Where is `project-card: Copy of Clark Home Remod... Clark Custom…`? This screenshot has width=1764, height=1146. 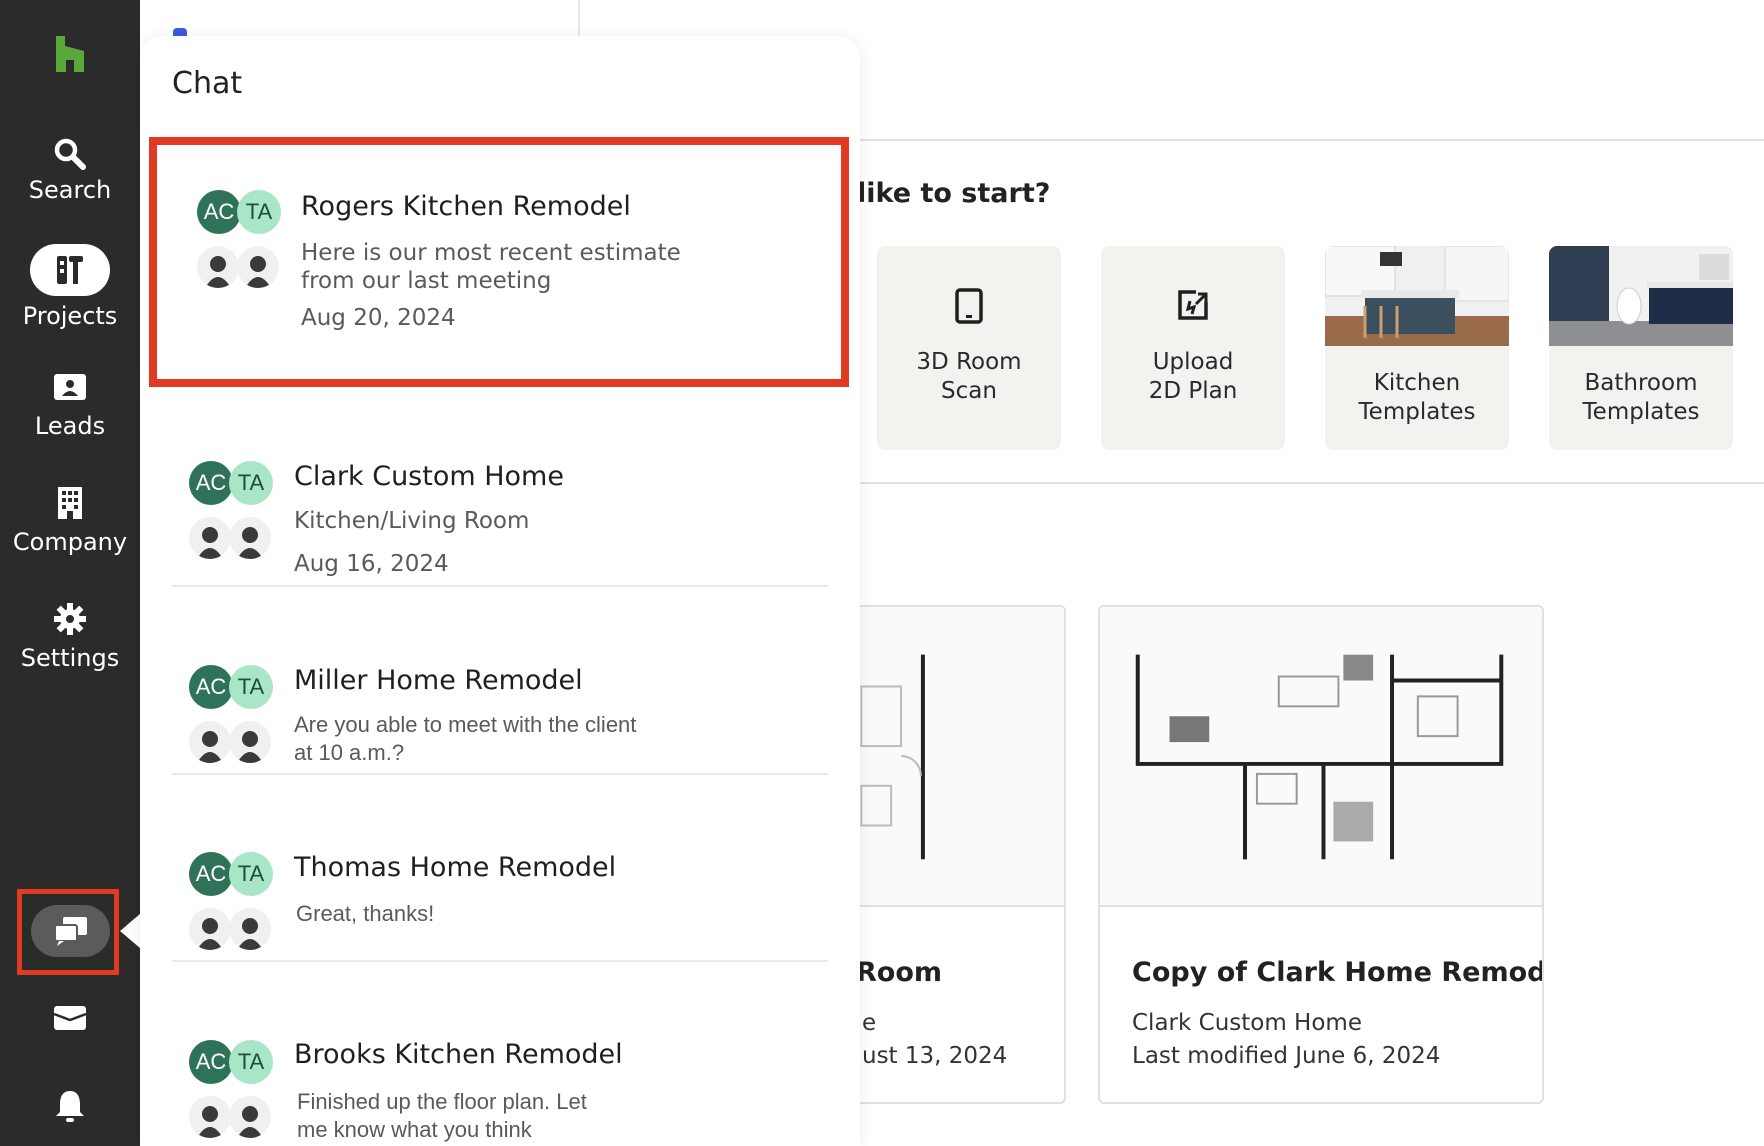
project-card: Copy of Clark Home Remod... Clark Custom… is located at coordinates (1321, 854).